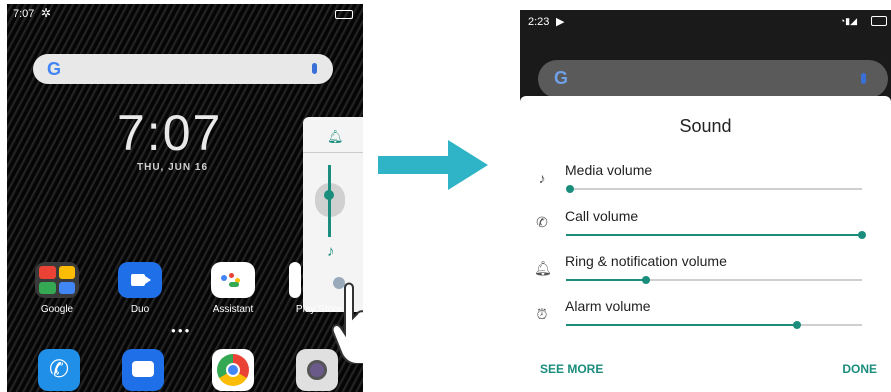 The image size is (891, 392). Describe the element at coordinates (560, 22) in the screenshot. I see `play-status-icon: ▶` at that location.